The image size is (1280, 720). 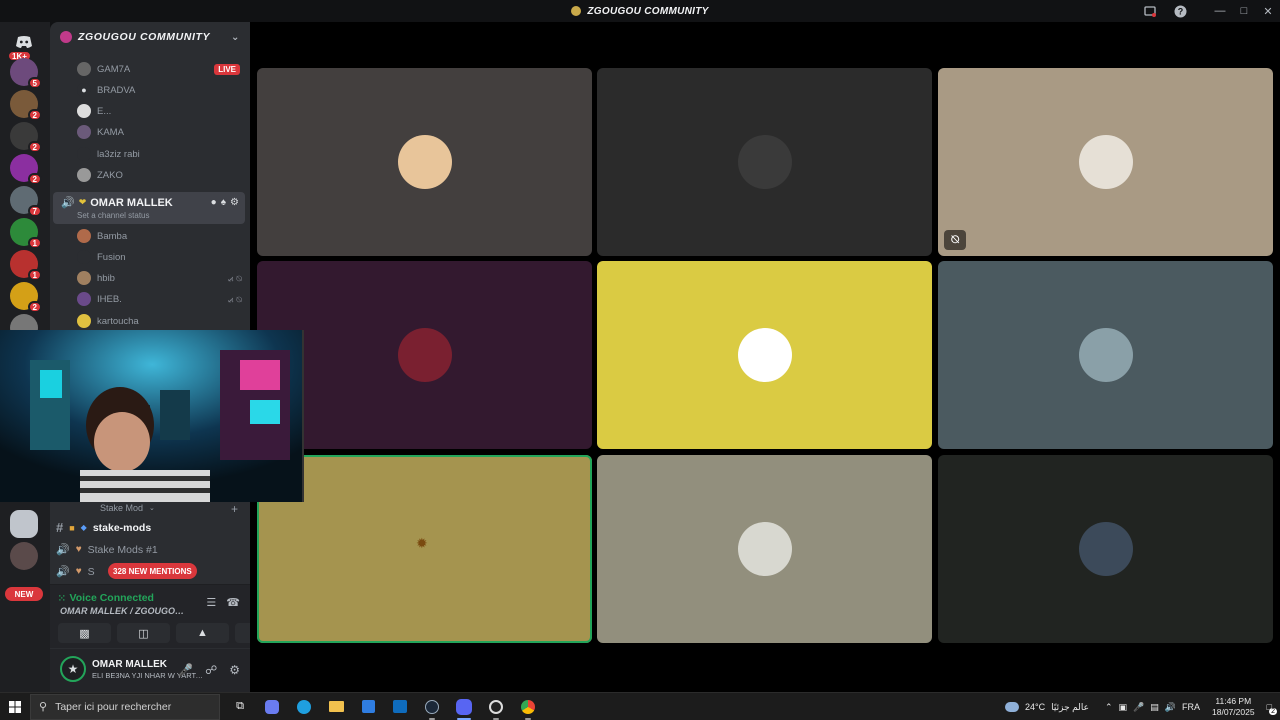 I want to click on server-badge: 1, so click(x=34, y=243).